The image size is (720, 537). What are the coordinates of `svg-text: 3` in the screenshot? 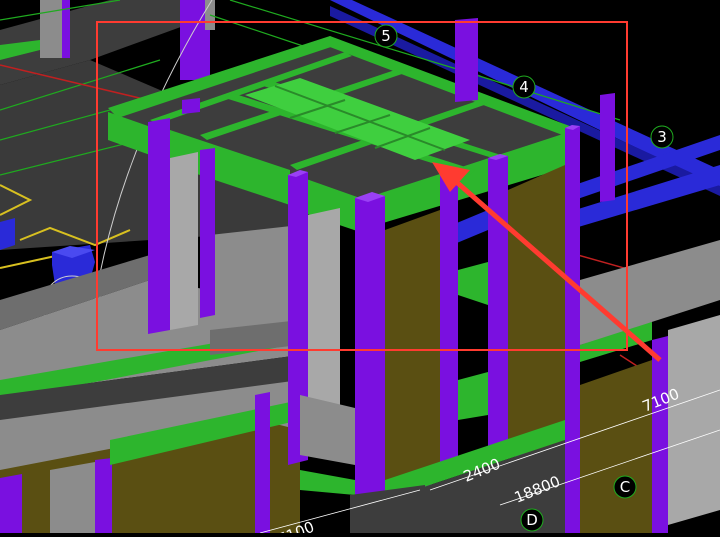 It's located at (662, 137).